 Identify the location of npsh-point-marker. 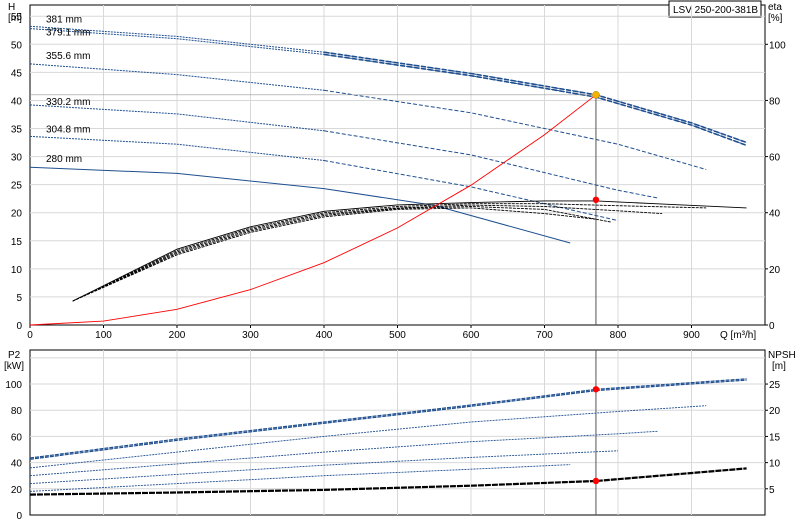
(596, 481).